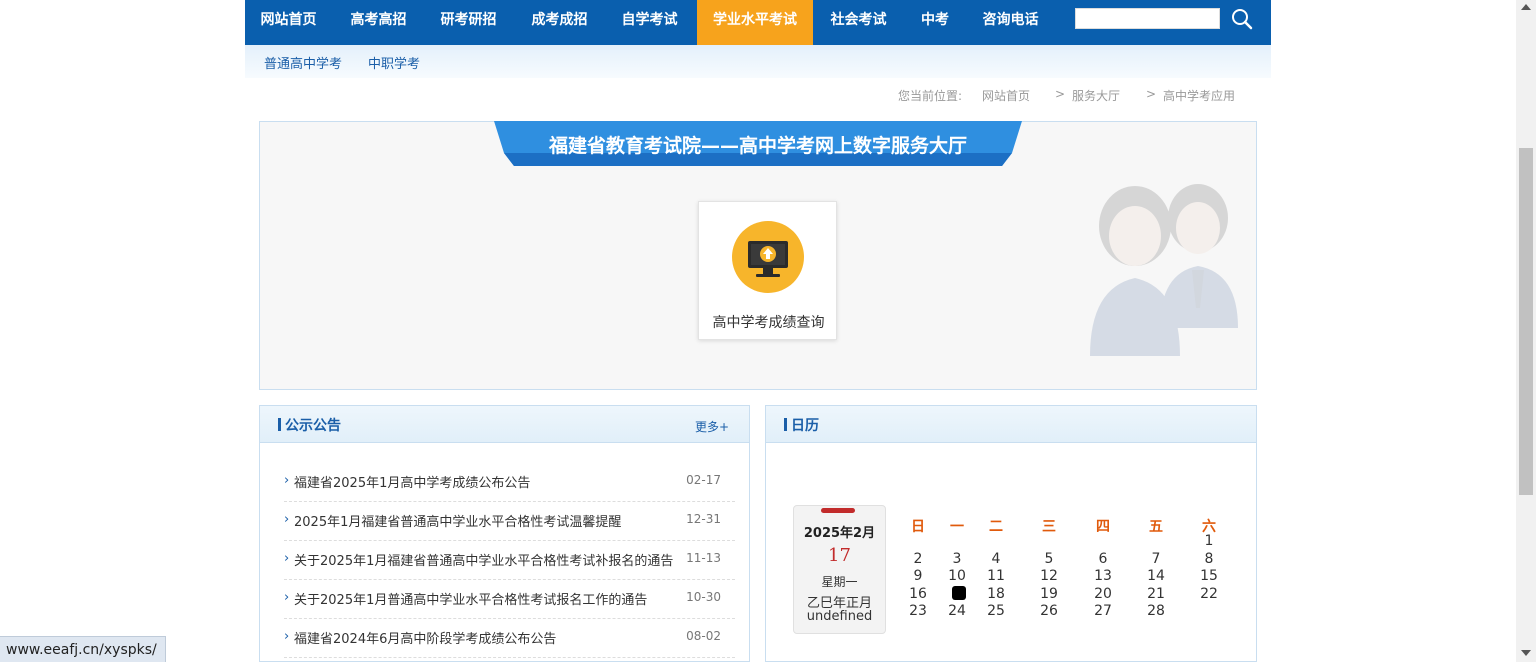  I want to click on scrollbar-thumb, so click(1526, 321).